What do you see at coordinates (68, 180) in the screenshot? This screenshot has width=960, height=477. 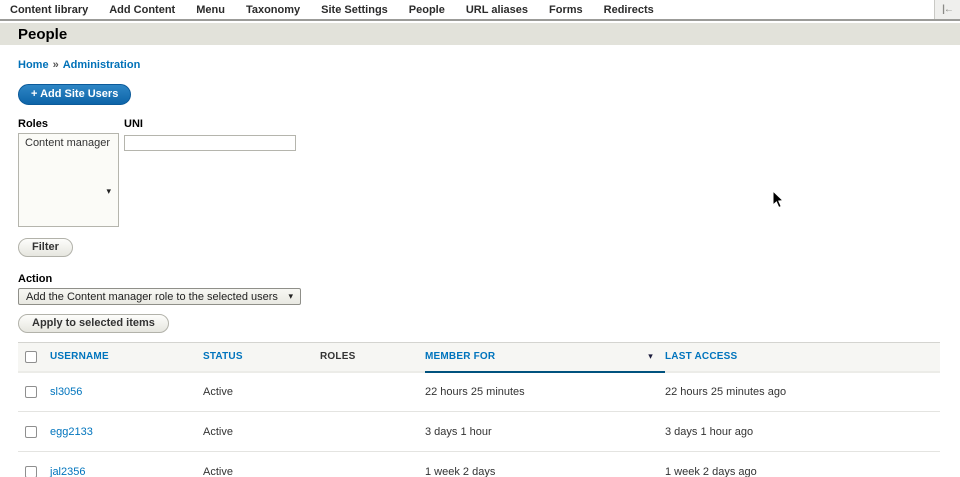 I see `roles-listbox: Content manager ▾` at bounding box center [68, 180].